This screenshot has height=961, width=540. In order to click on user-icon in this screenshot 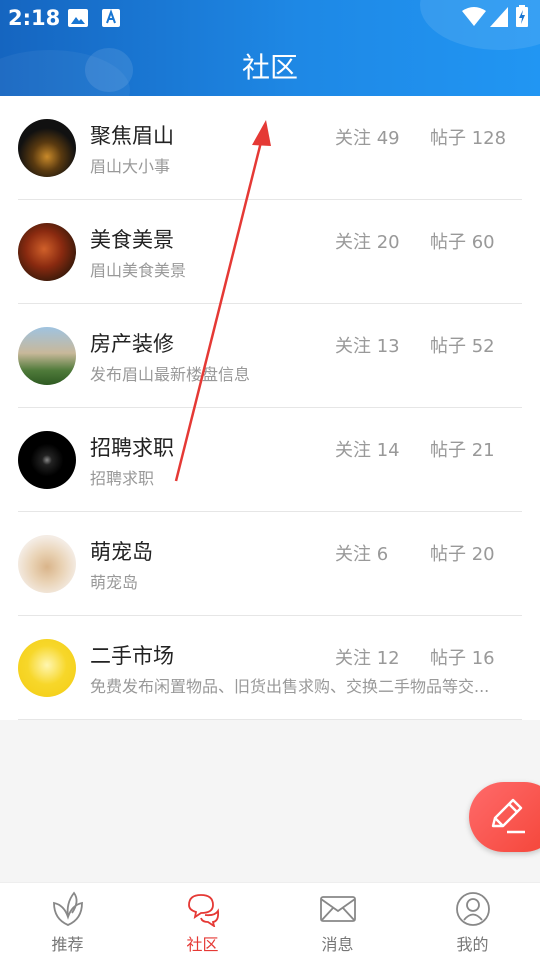, I will do `click(472, 909)`.